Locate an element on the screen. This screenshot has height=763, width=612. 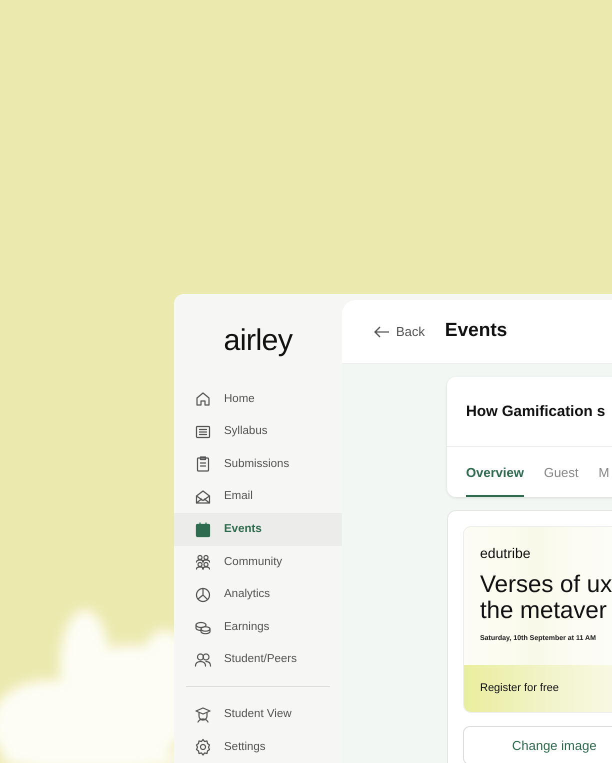
sidebar-item: Community is located at coordinates (258, 562).